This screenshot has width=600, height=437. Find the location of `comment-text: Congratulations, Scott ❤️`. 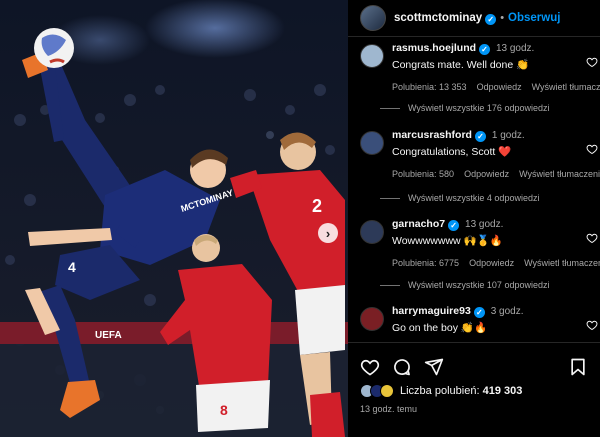

comment-text: Congratulations, Scott ❤️ is located at coordinates (452, 152).